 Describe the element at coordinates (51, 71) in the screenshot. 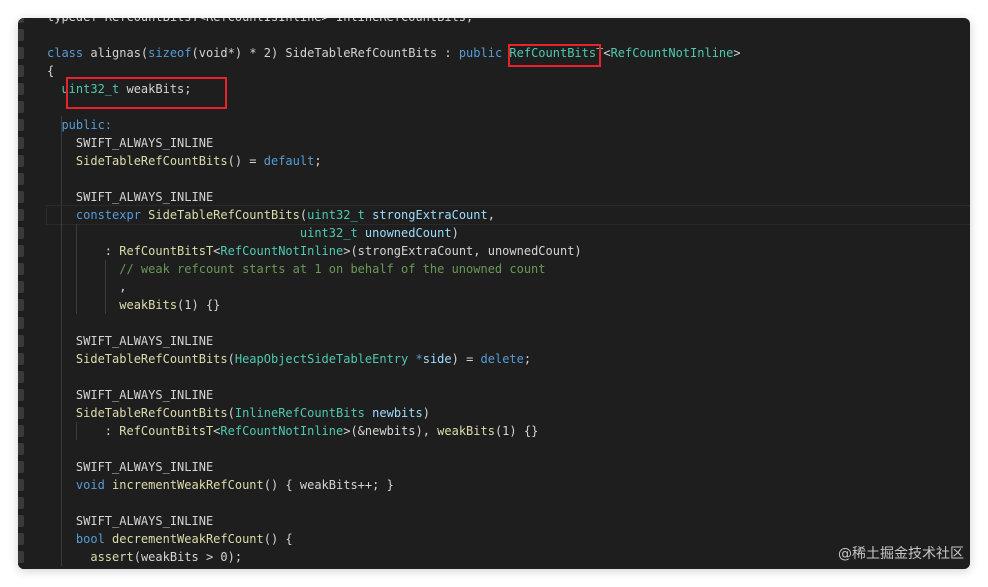

I see `code-token: {` at that location.